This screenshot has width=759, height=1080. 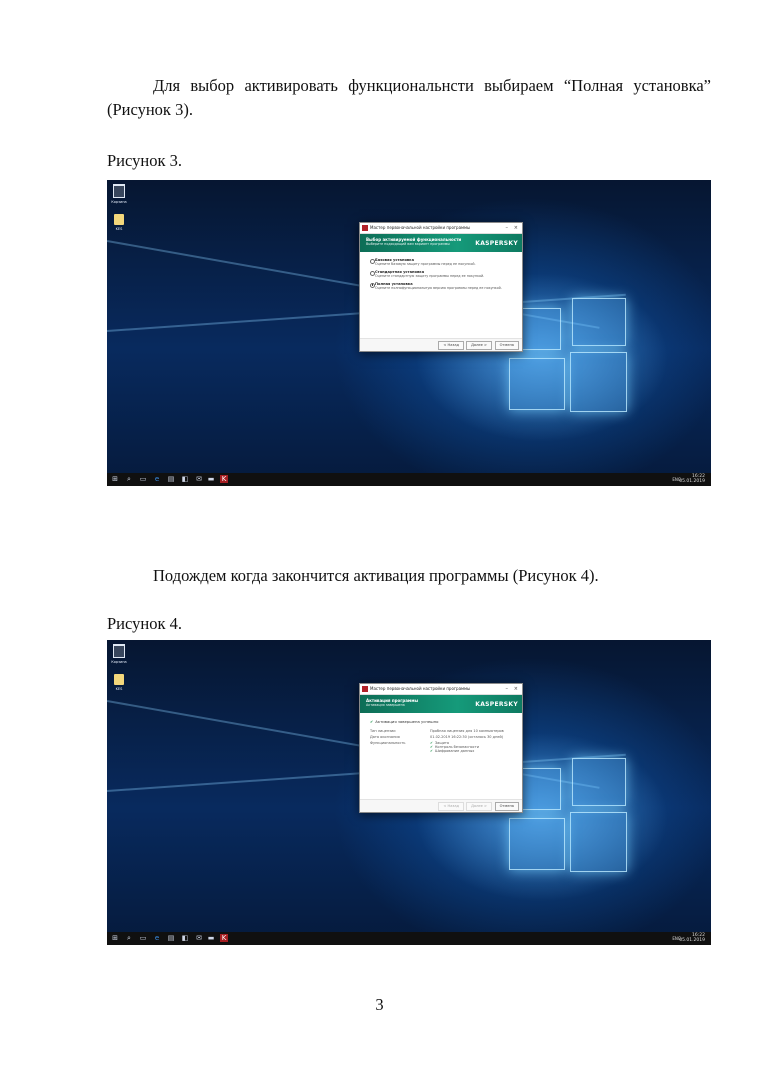 I want to click on activation-status: ✔ Активация завершена успешно, so click(x=404, y=721).